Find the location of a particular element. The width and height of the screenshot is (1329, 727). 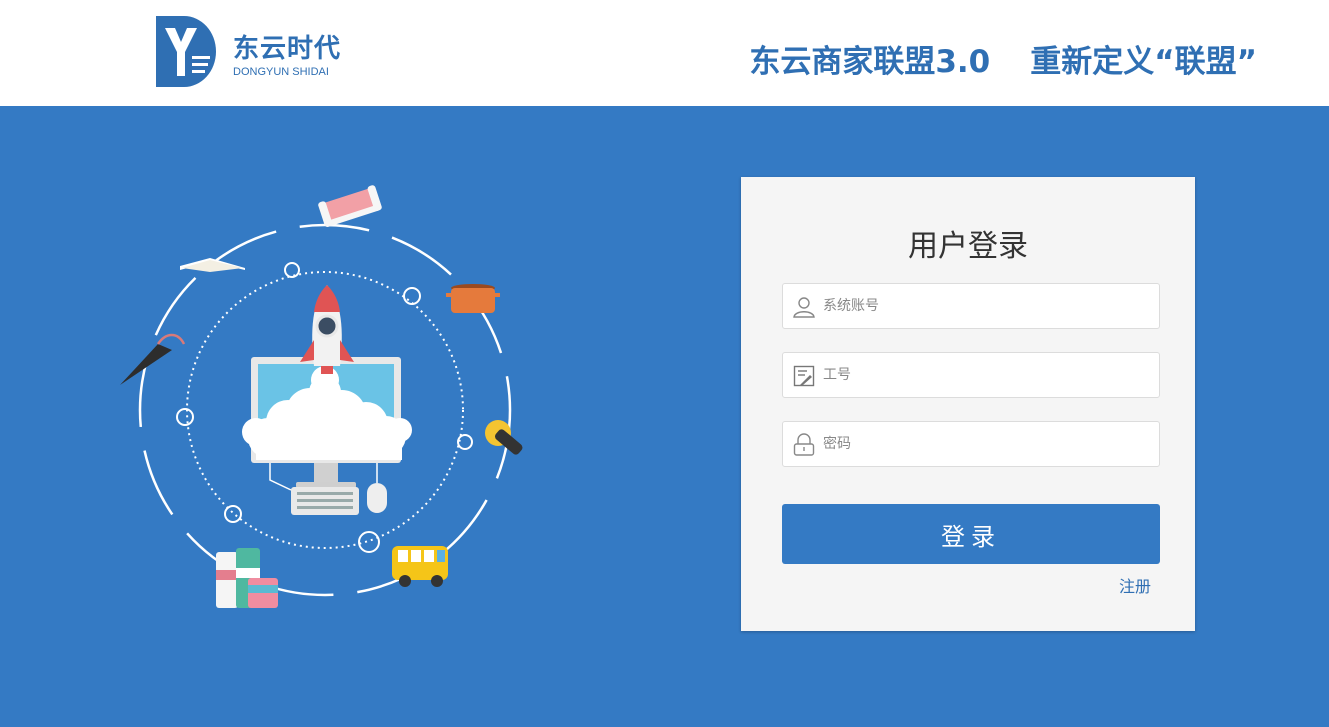

edit-icon is located at coordinates (804, 376).